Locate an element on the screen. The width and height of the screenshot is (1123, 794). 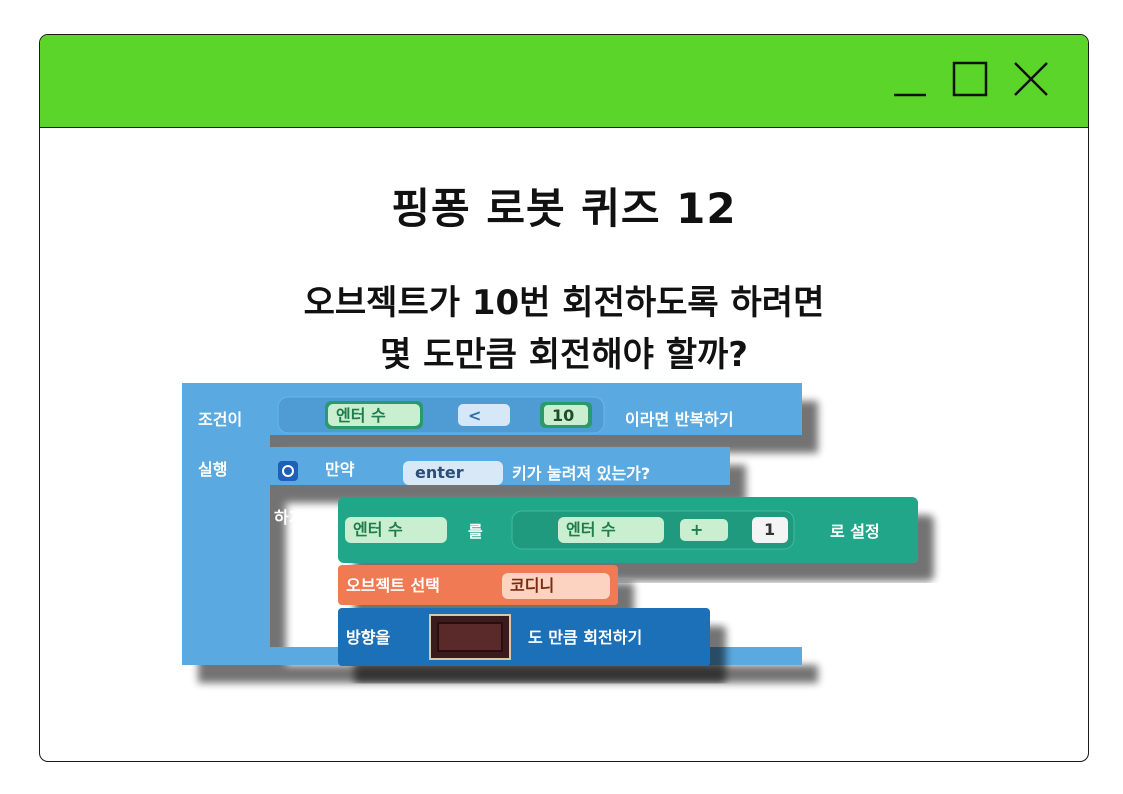
if-key: enter is located at coordinates (439, 472).